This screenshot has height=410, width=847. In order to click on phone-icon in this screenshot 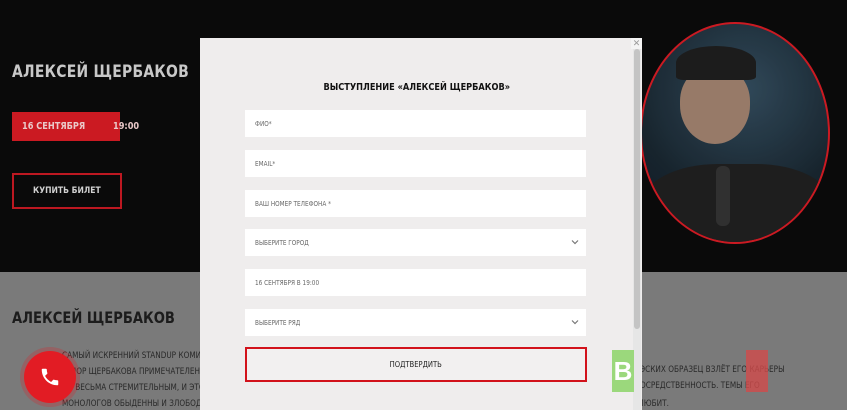, I will do `click(50, 377)`.